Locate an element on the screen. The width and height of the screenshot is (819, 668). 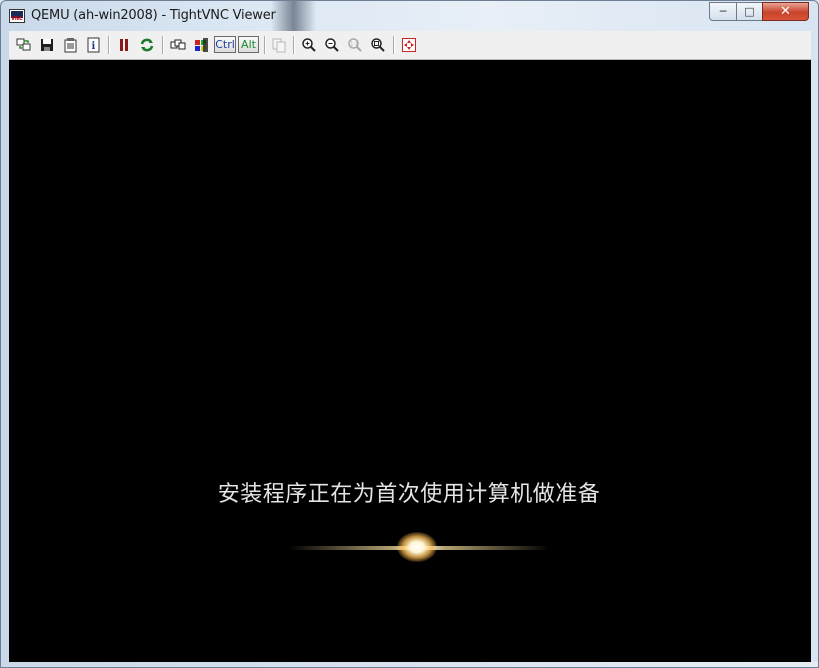
fullscreen-icon is located at coordinates (409, 45).